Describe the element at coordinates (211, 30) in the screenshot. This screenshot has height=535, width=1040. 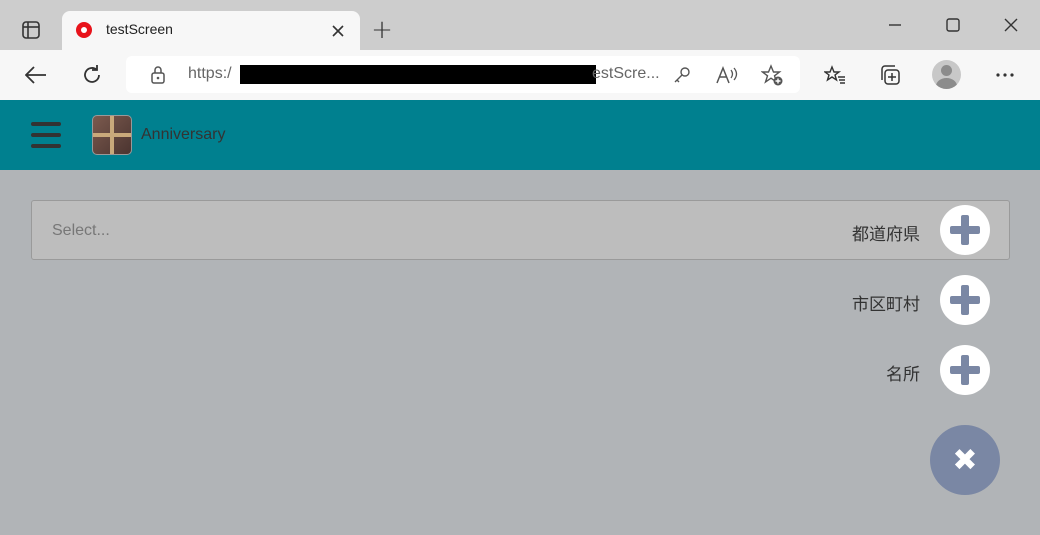
I see `browser-tab: testScreen` at that location.